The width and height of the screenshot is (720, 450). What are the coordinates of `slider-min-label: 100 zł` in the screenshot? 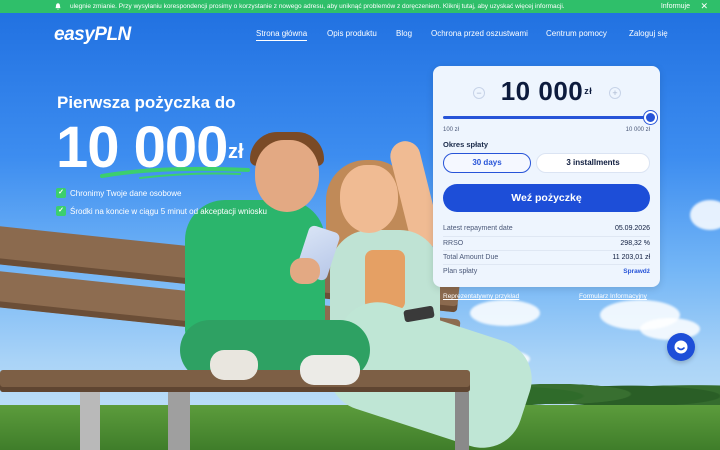 It's located at (451, 130).